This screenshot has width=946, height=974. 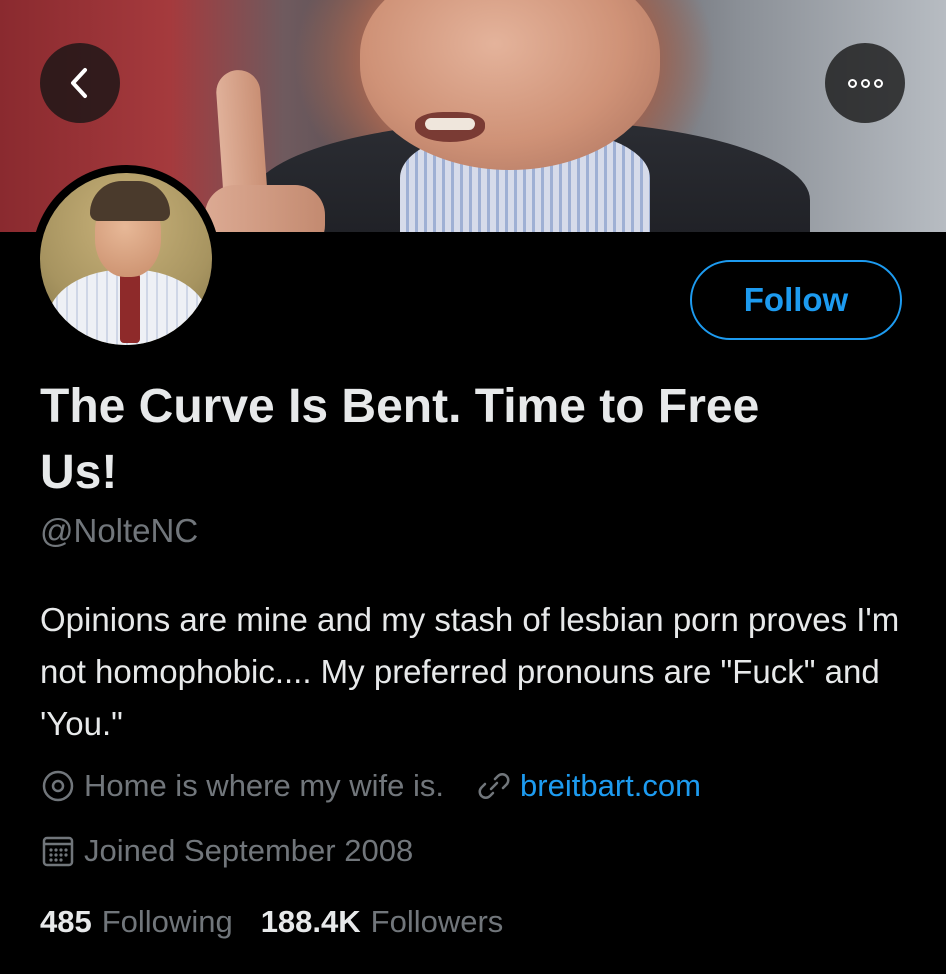 I want to click on location-item: Home is where my wife is., so click(x=242, y=786).